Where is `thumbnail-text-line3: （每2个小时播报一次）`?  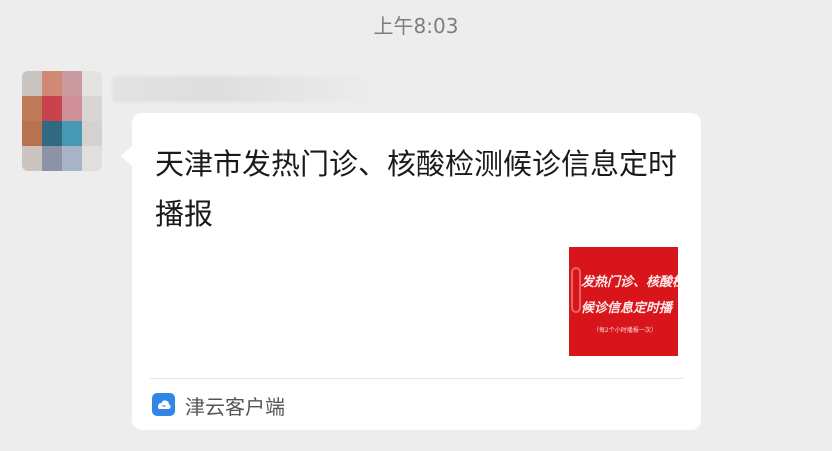 thumbnail-text-line3: （每2个小时播报一次） is located at coordinates (625, 330).